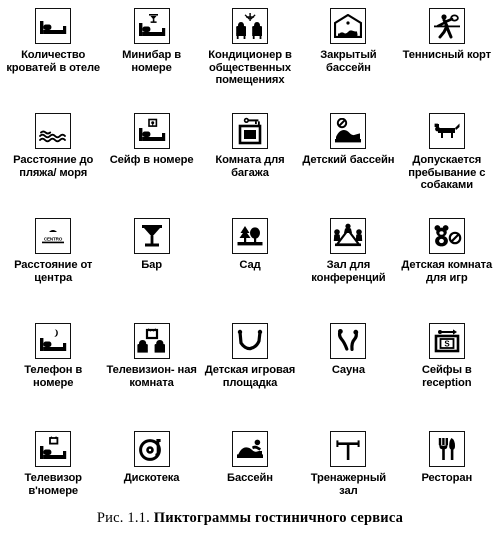 The image size is (500, 535). What do you see at coordinates (348, 370) in the screenshot?
I see `pictogram-label: Сауна` at bounding box center [348, 370].